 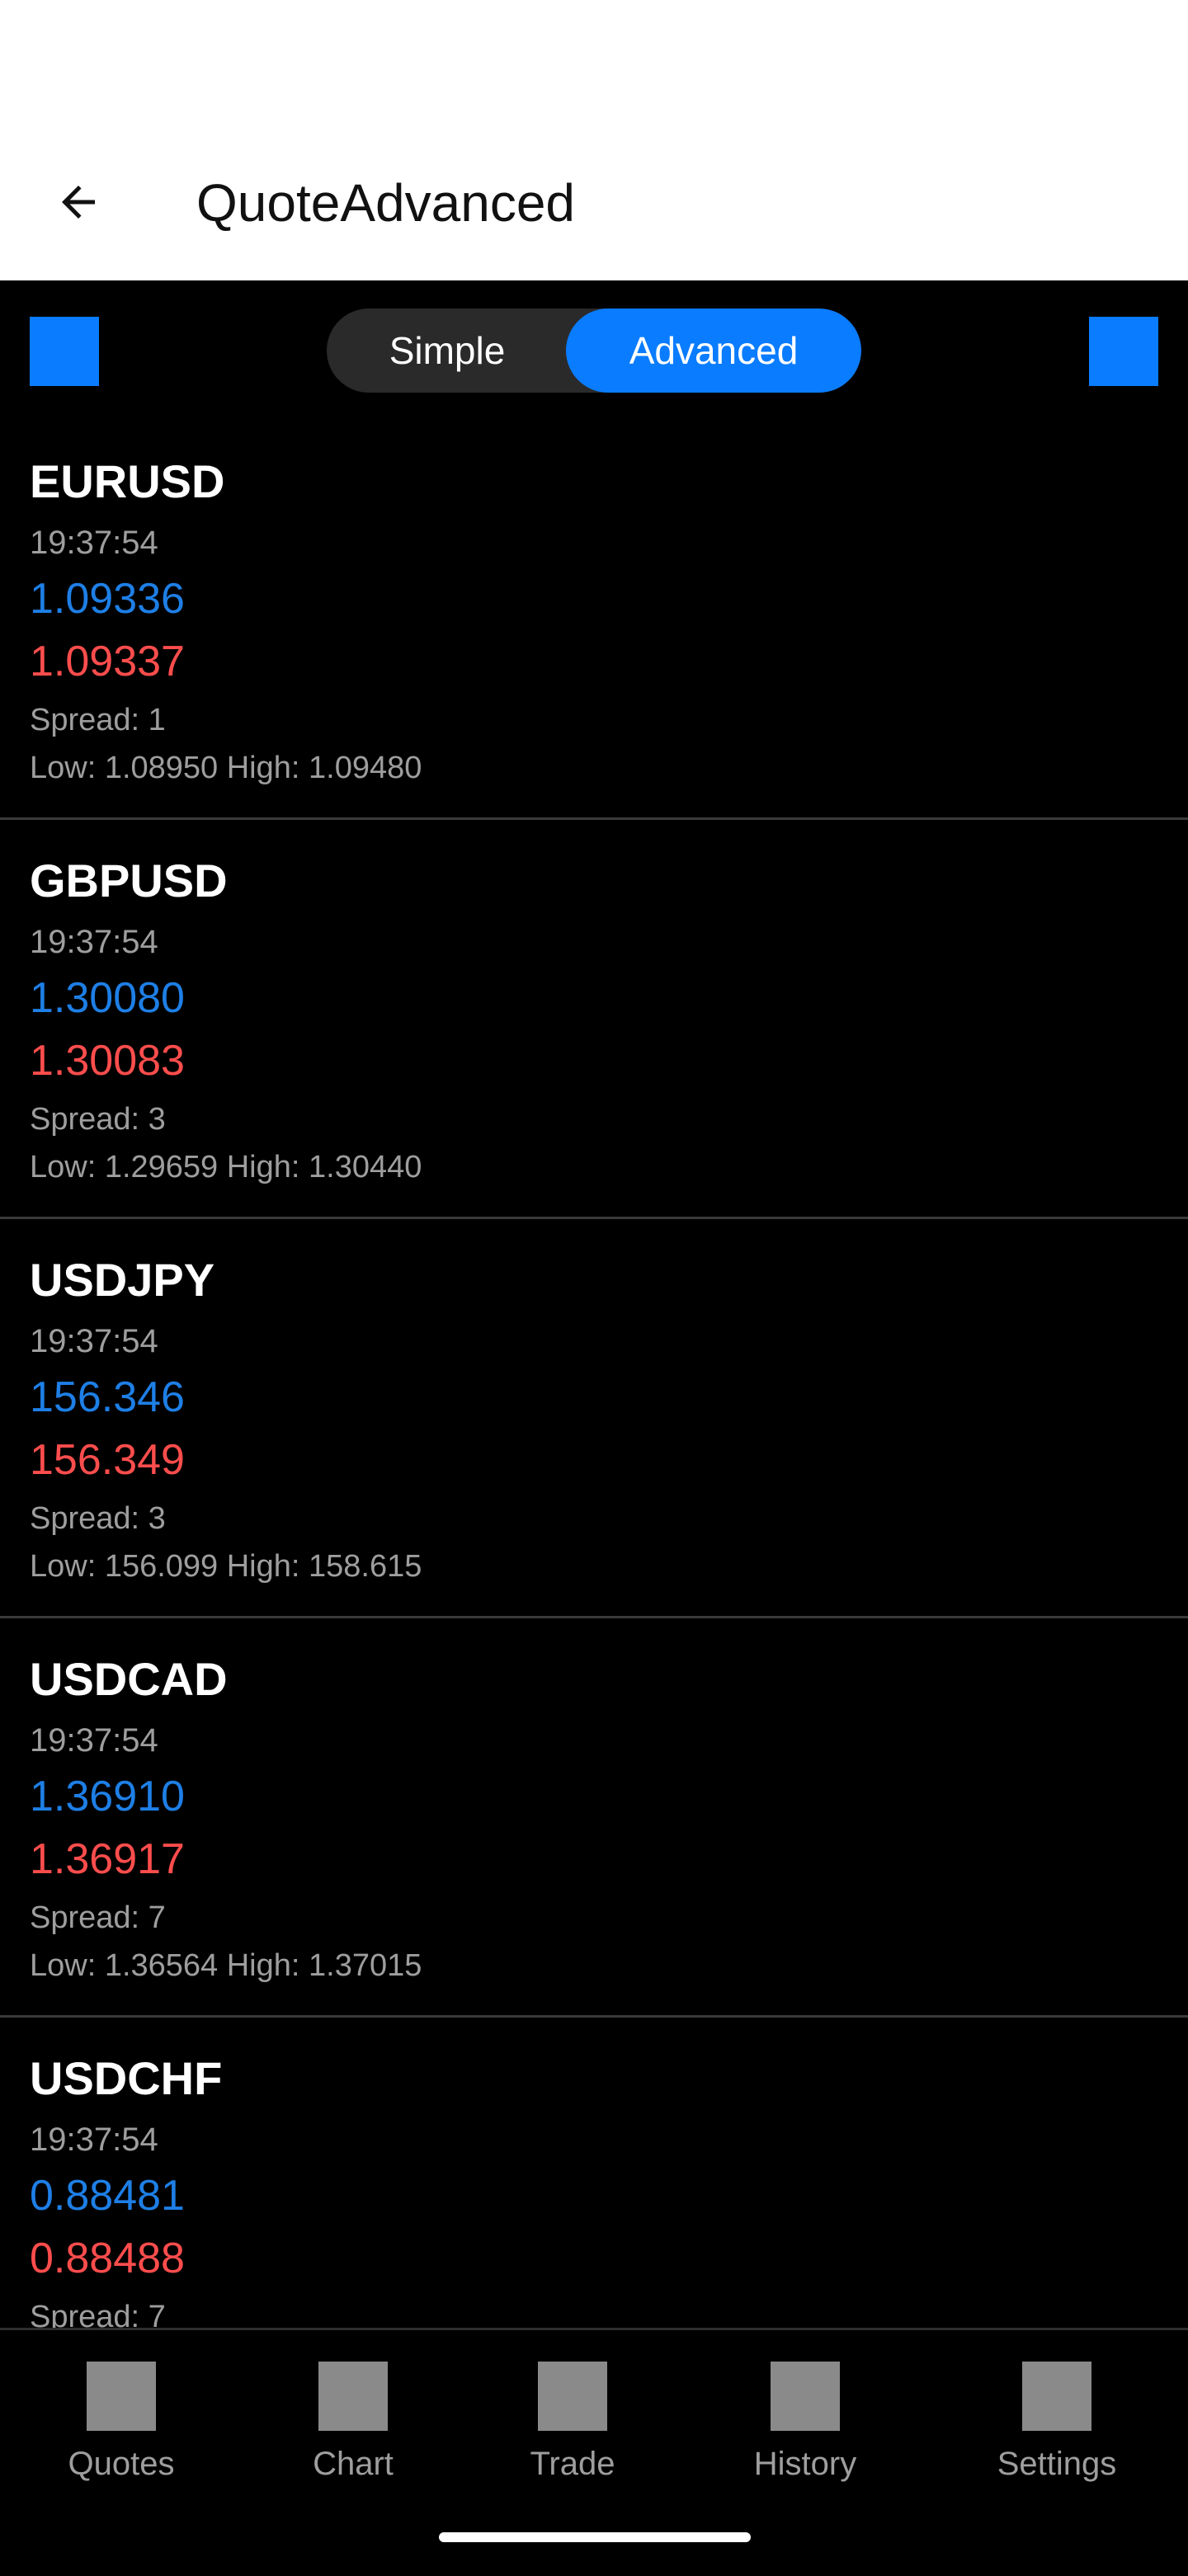 What do you see at coordinates (385, 203) in the screenshot?
I see `page-title: QuoteAdvanced` at bounding box center [385, 203].